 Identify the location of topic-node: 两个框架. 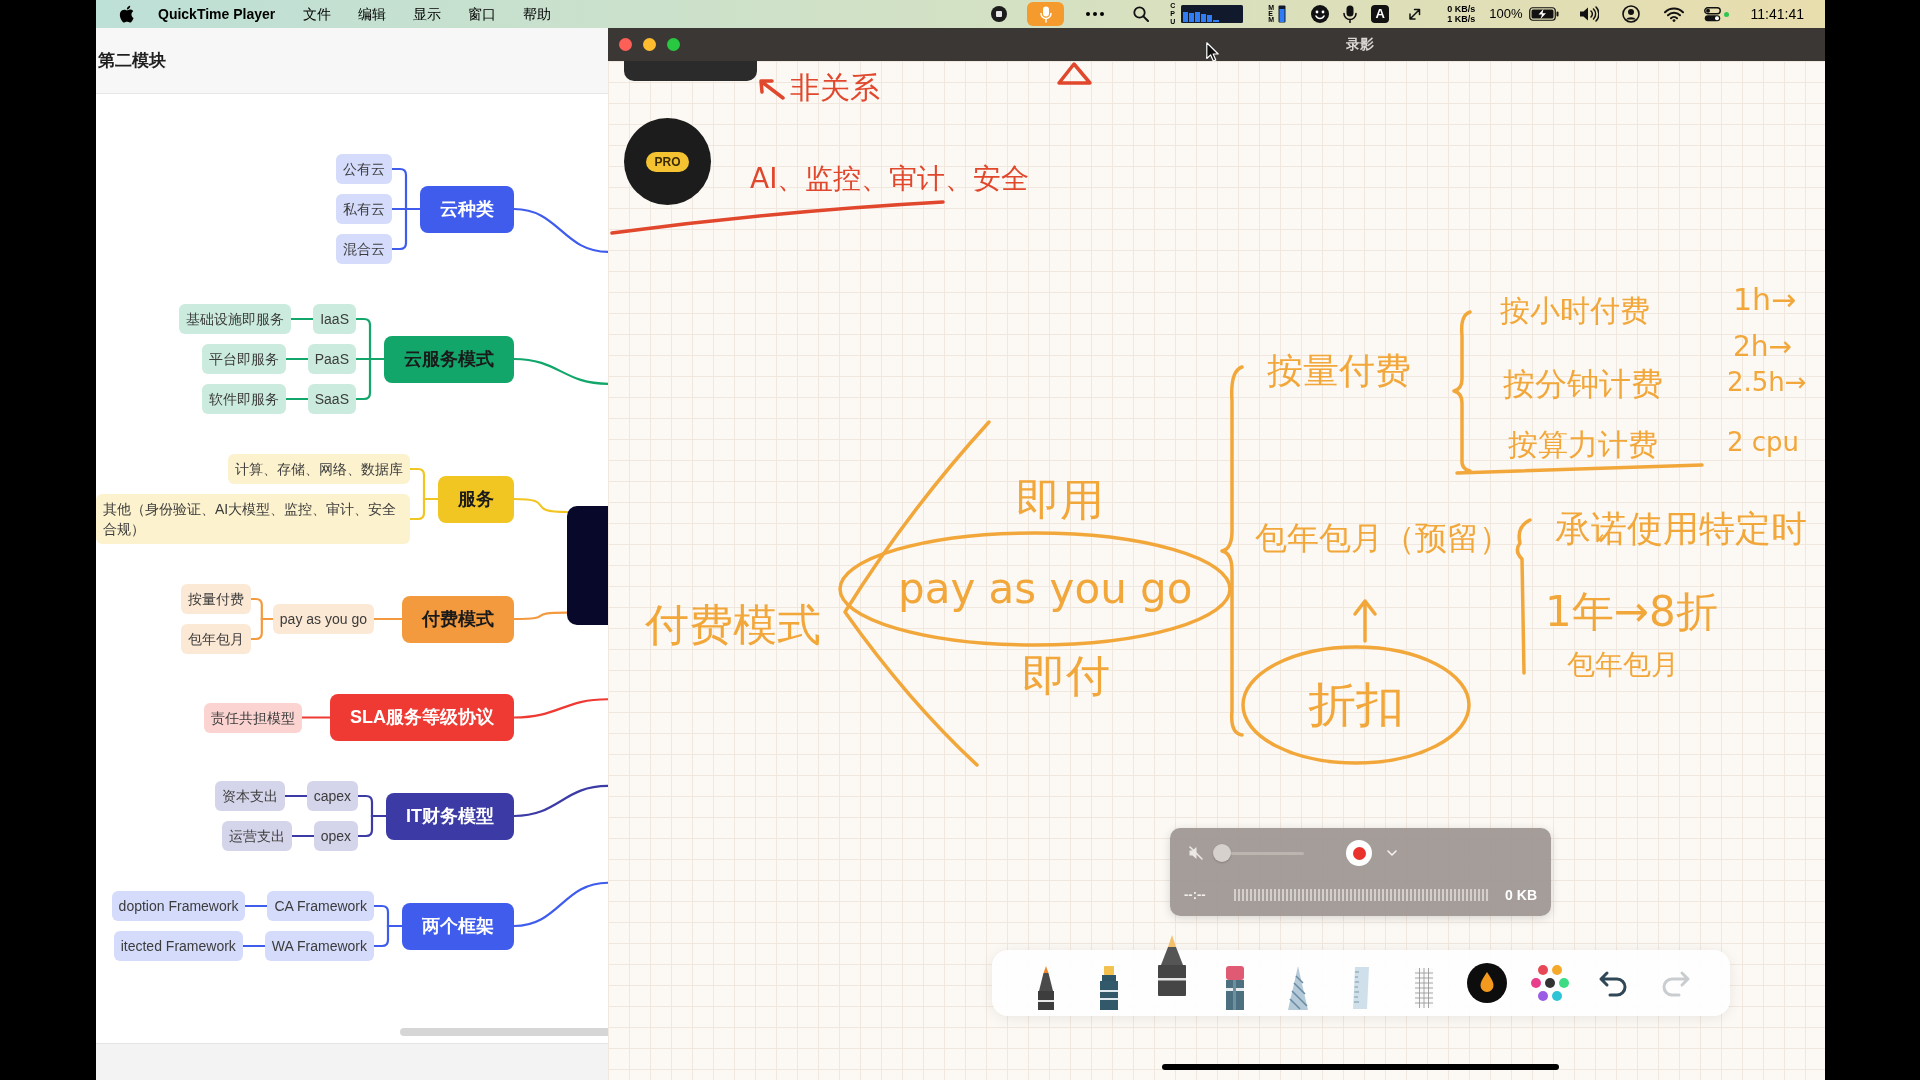
(458, 926).